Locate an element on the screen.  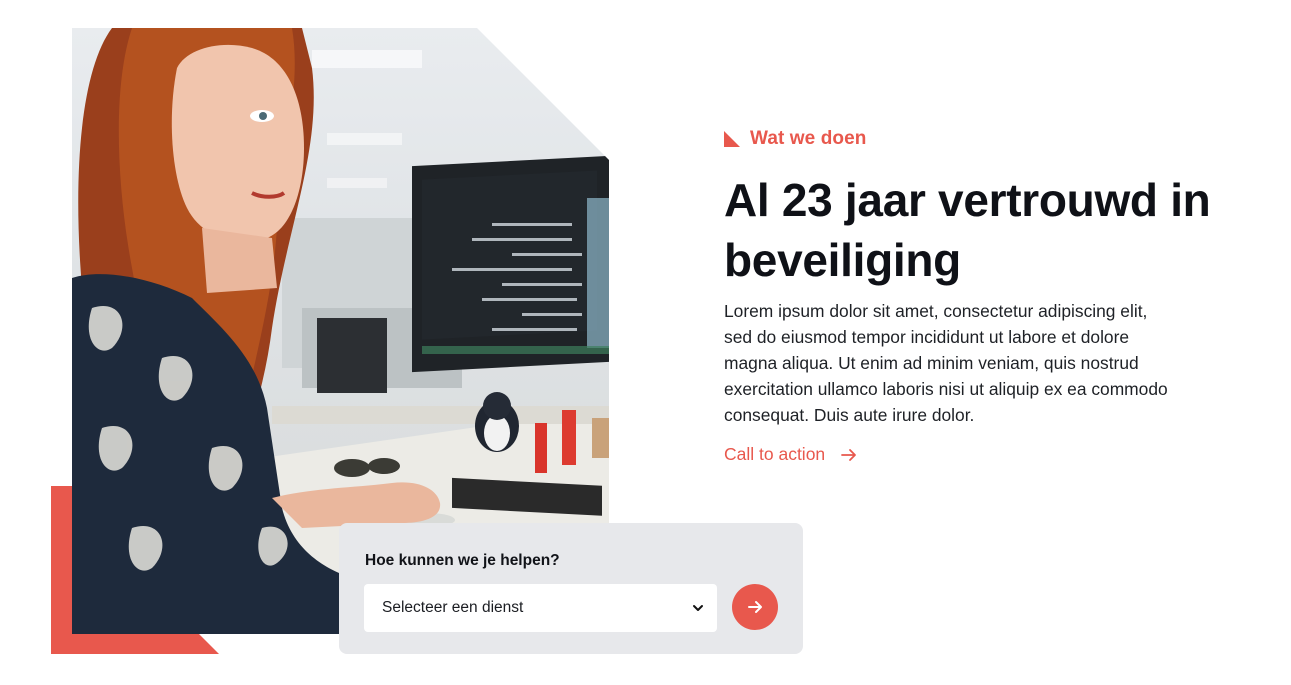
submit-button is located at coordinates (755, 607).